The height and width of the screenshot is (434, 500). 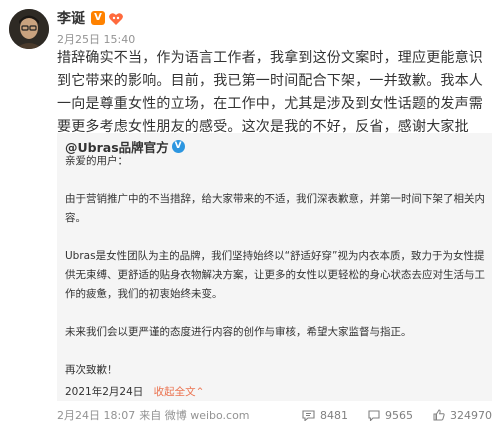 What do you see at coordinates (439, 415) in the screenshot?
I see `like-icon` at bounding box center [439, 415].